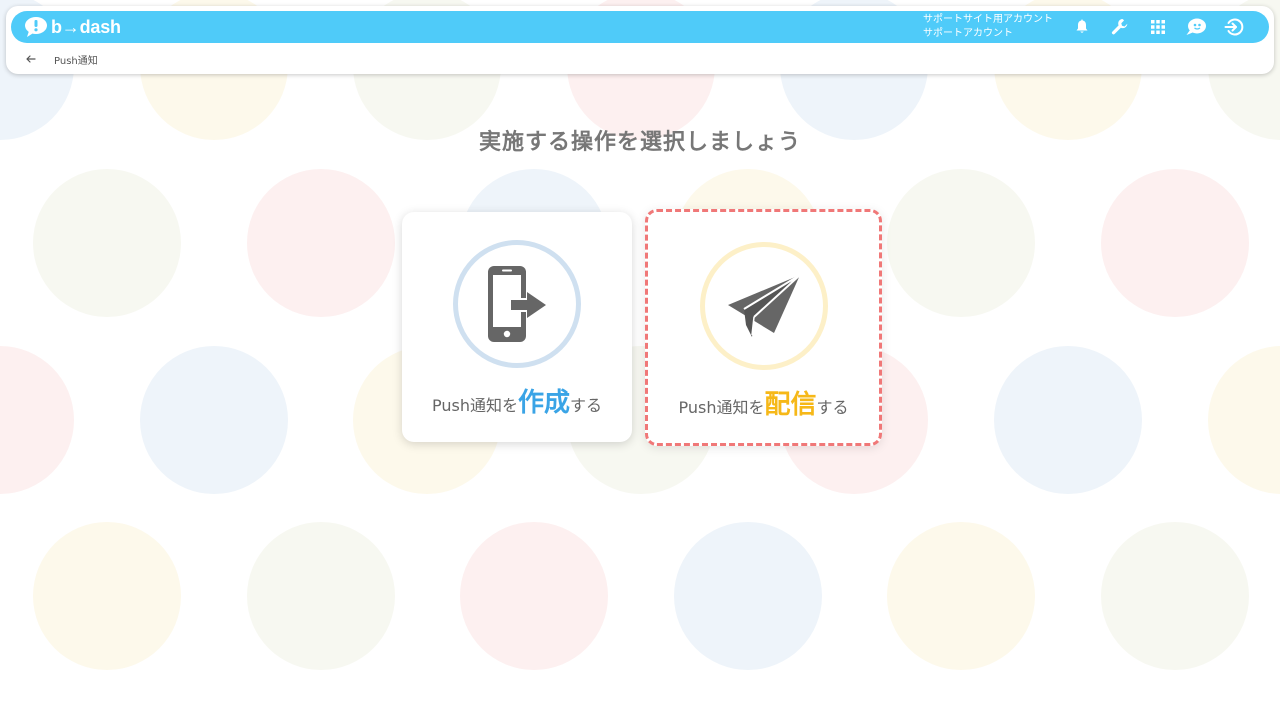  What do you see at coordinates (1158, 27) in the screenshot?
I see `grid-icon` at bounding box center [1158, 27].